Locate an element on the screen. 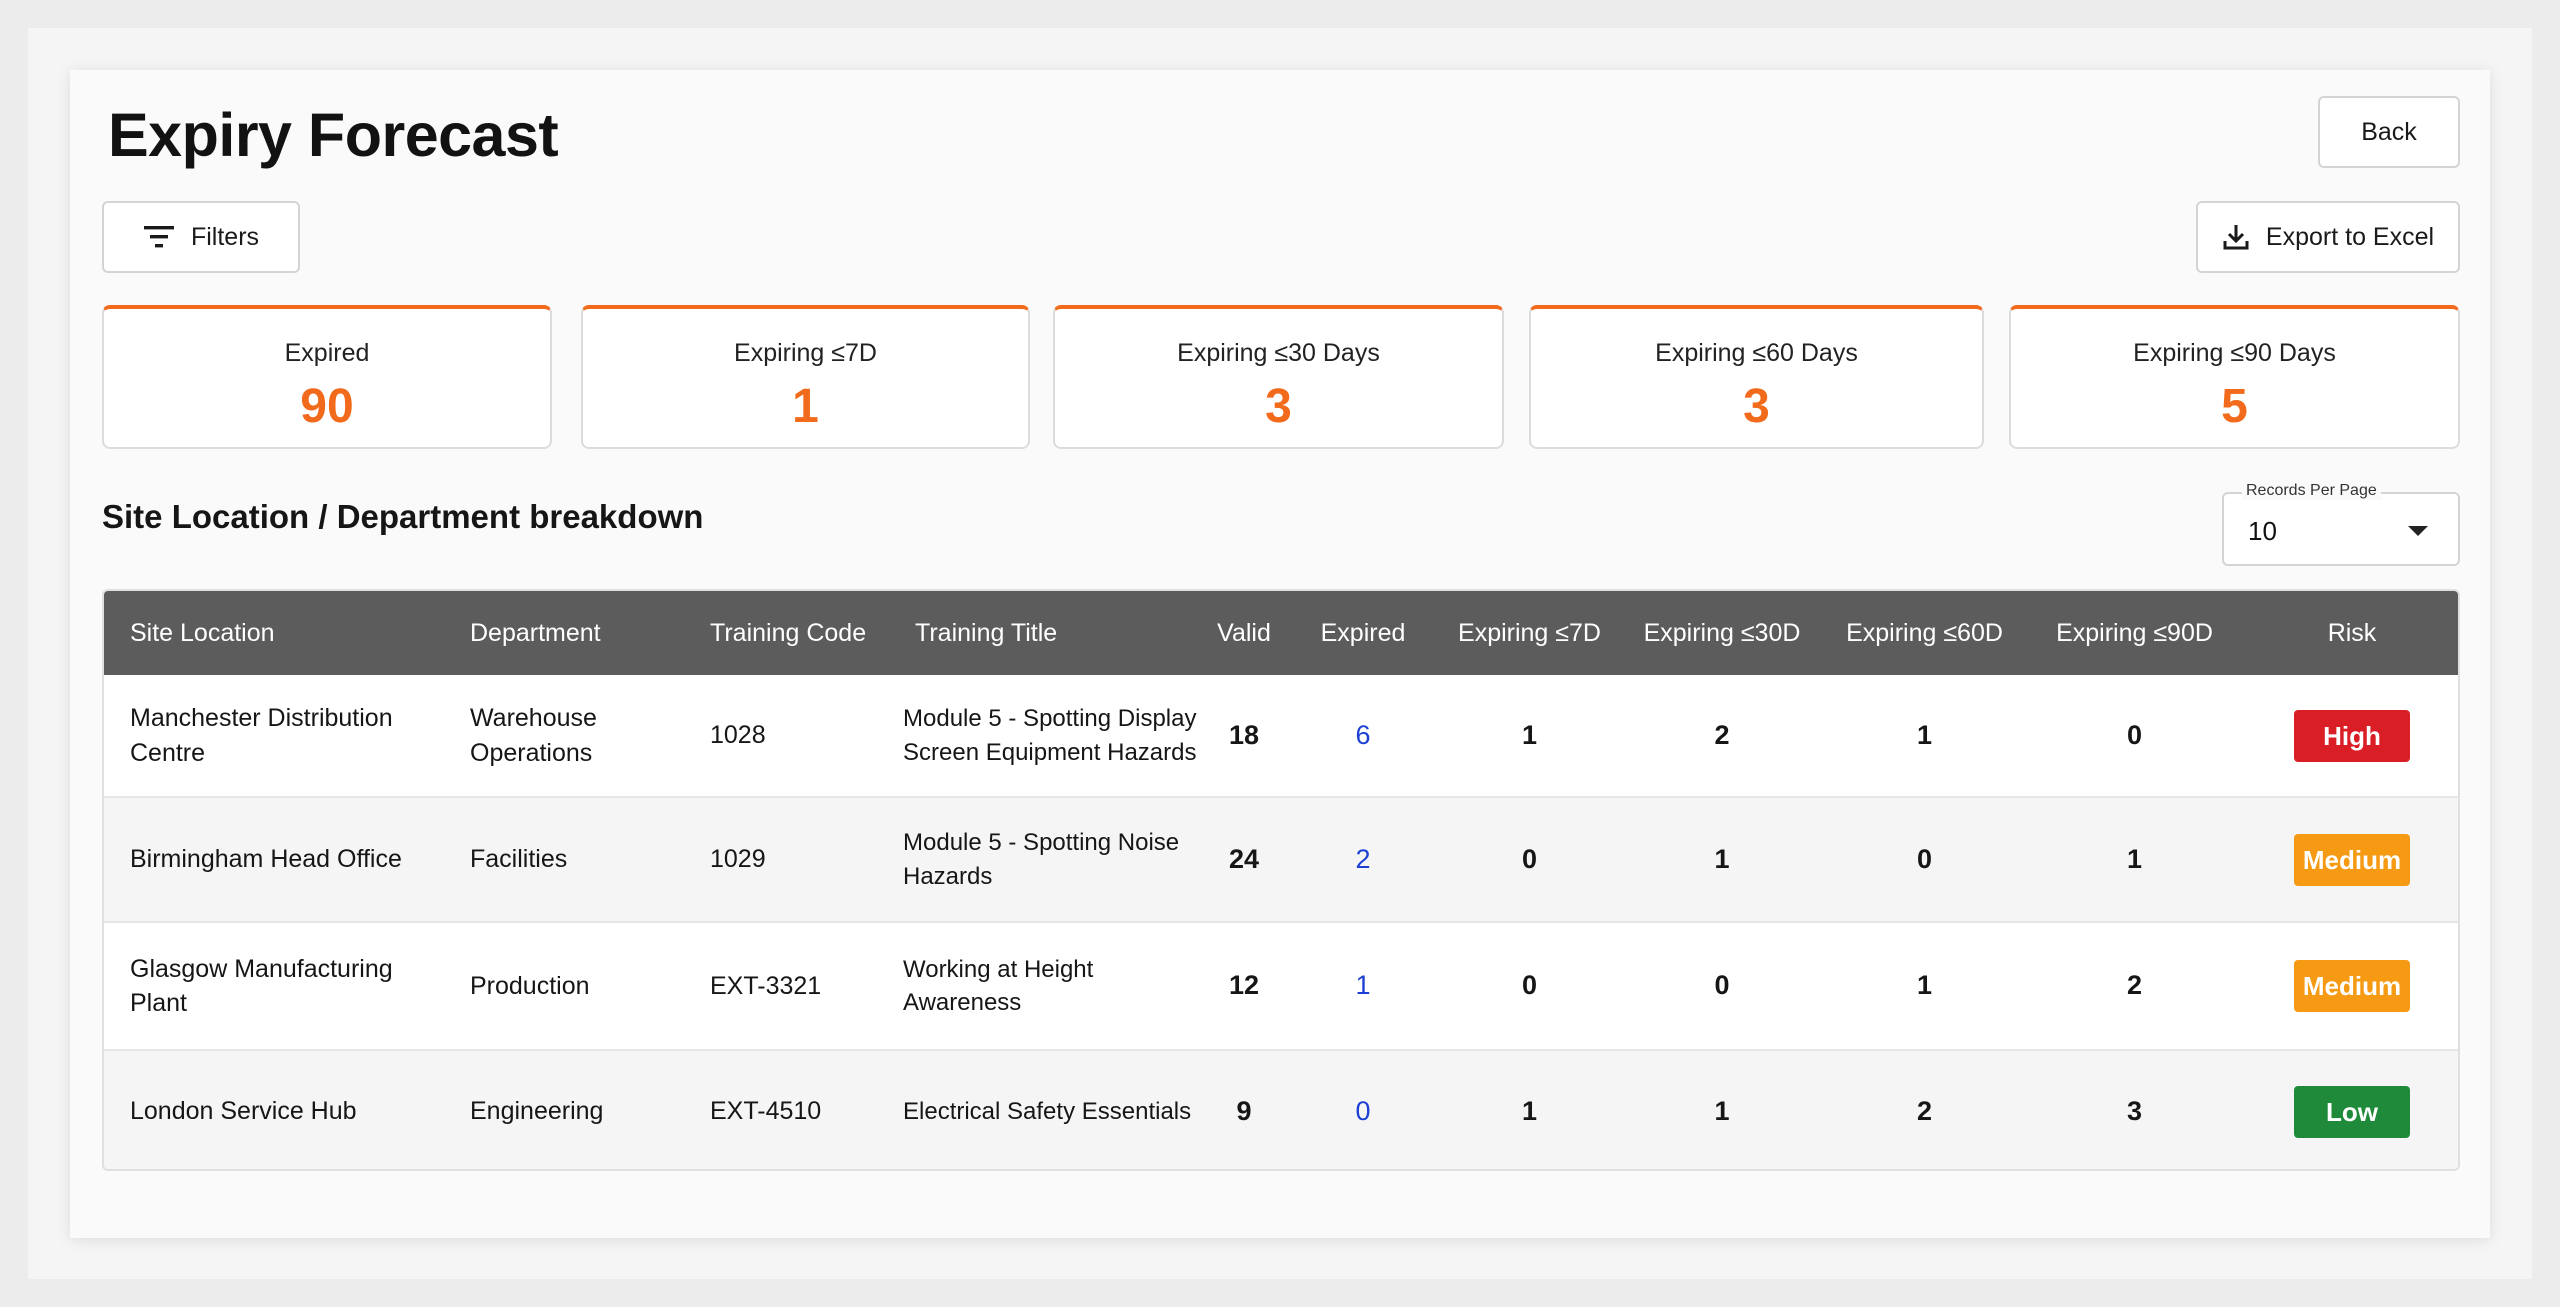 Image resolution: width=2560 pixels, height=1307 pixels. column-header: Expiring ≤60D is located at coordinates (1924, 633).